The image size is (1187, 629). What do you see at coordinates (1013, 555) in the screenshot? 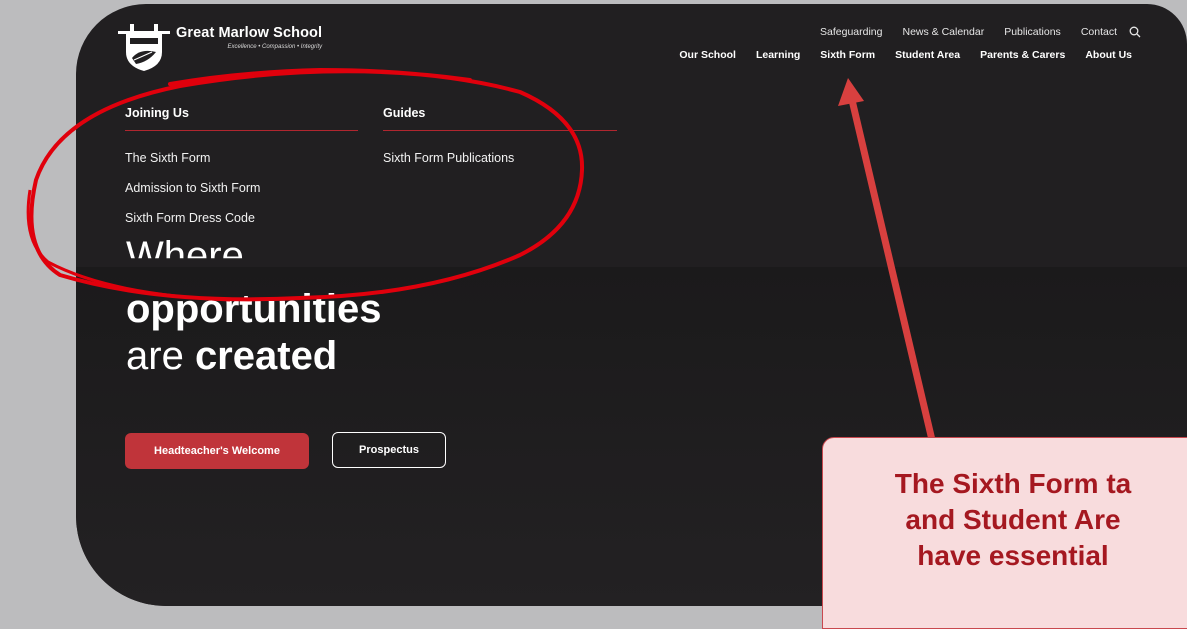
I see `annotation-line-3: have essential` at bounding box center [1013, 555].